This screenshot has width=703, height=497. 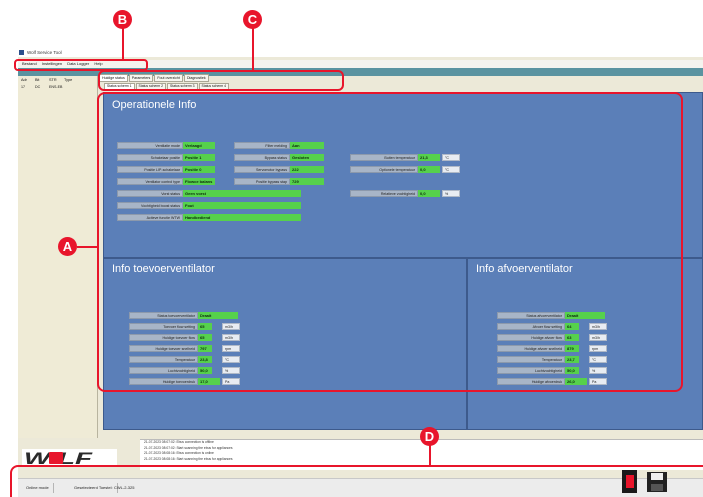 I want to click on annotation-box-d, so click(x=356, y=481).